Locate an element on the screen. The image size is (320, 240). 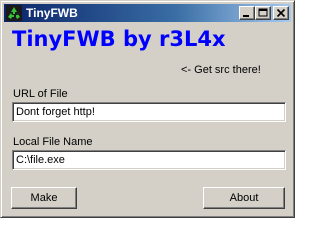
url-input is located at coordinates (149, 112).